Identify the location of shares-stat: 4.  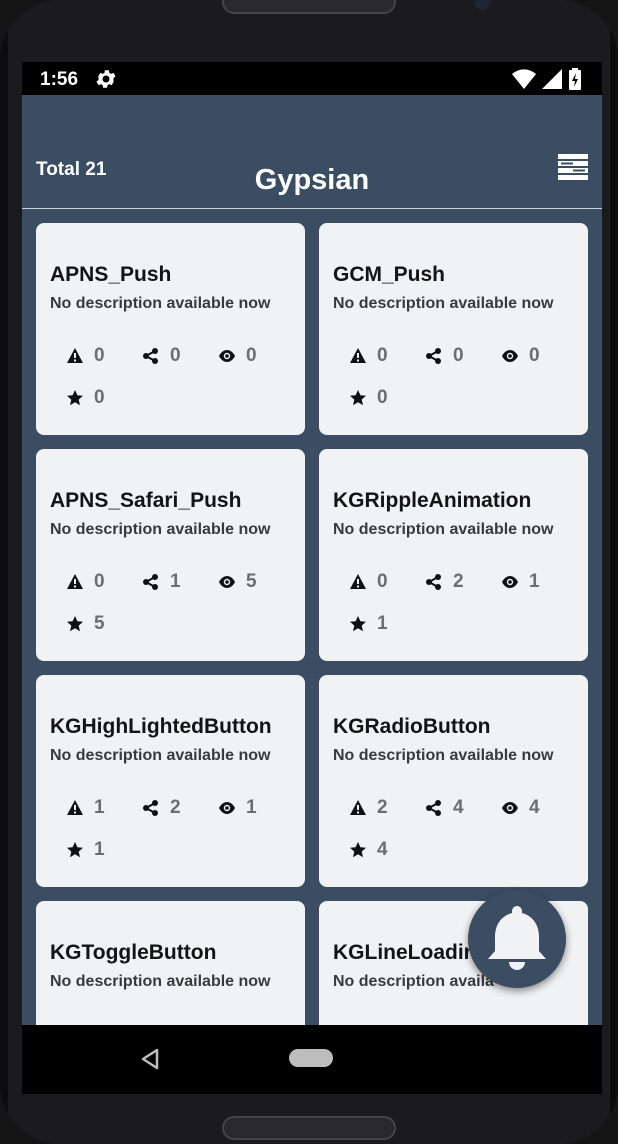
(444, 808).